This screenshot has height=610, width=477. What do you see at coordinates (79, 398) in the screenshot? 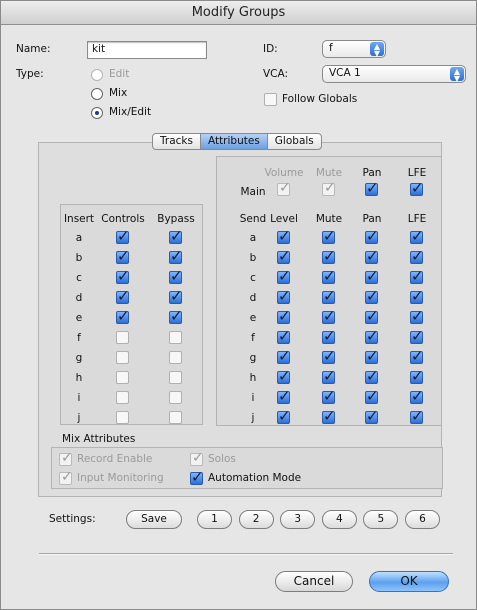
I see `insert-row-id: i` at bounding box center [79, 398].